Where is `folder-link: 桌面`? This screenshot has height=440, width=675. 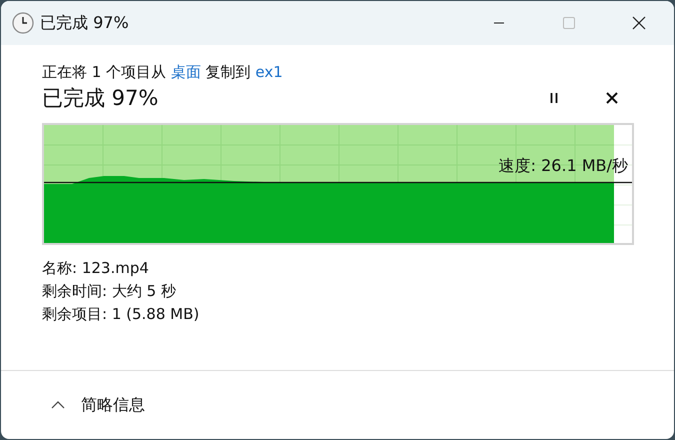
folder-link: 桌面 is located at coordinates (185, 72).